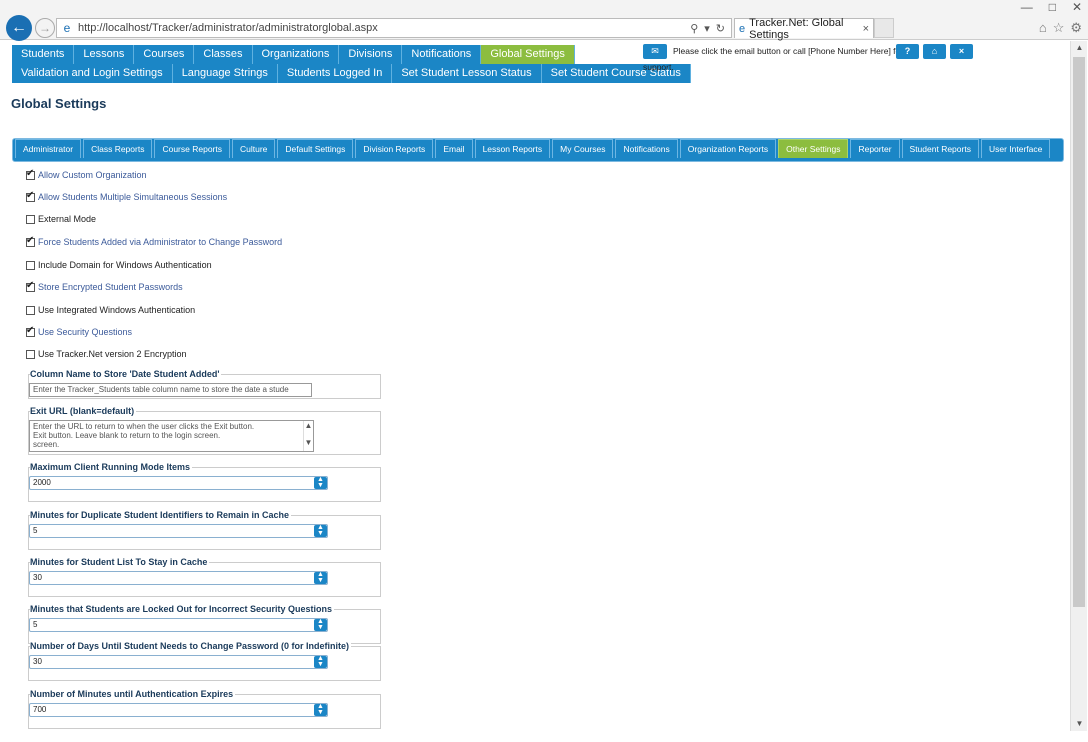  I want to click on tab-division-reports: Division Reports, so click(394, 148).